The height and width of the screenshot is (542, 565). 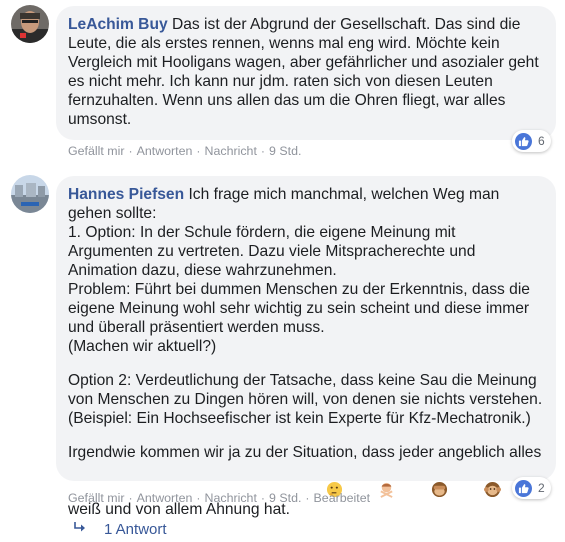 I want to click on hear-no-evil-monkey-icon, so click(x=475, y=492).